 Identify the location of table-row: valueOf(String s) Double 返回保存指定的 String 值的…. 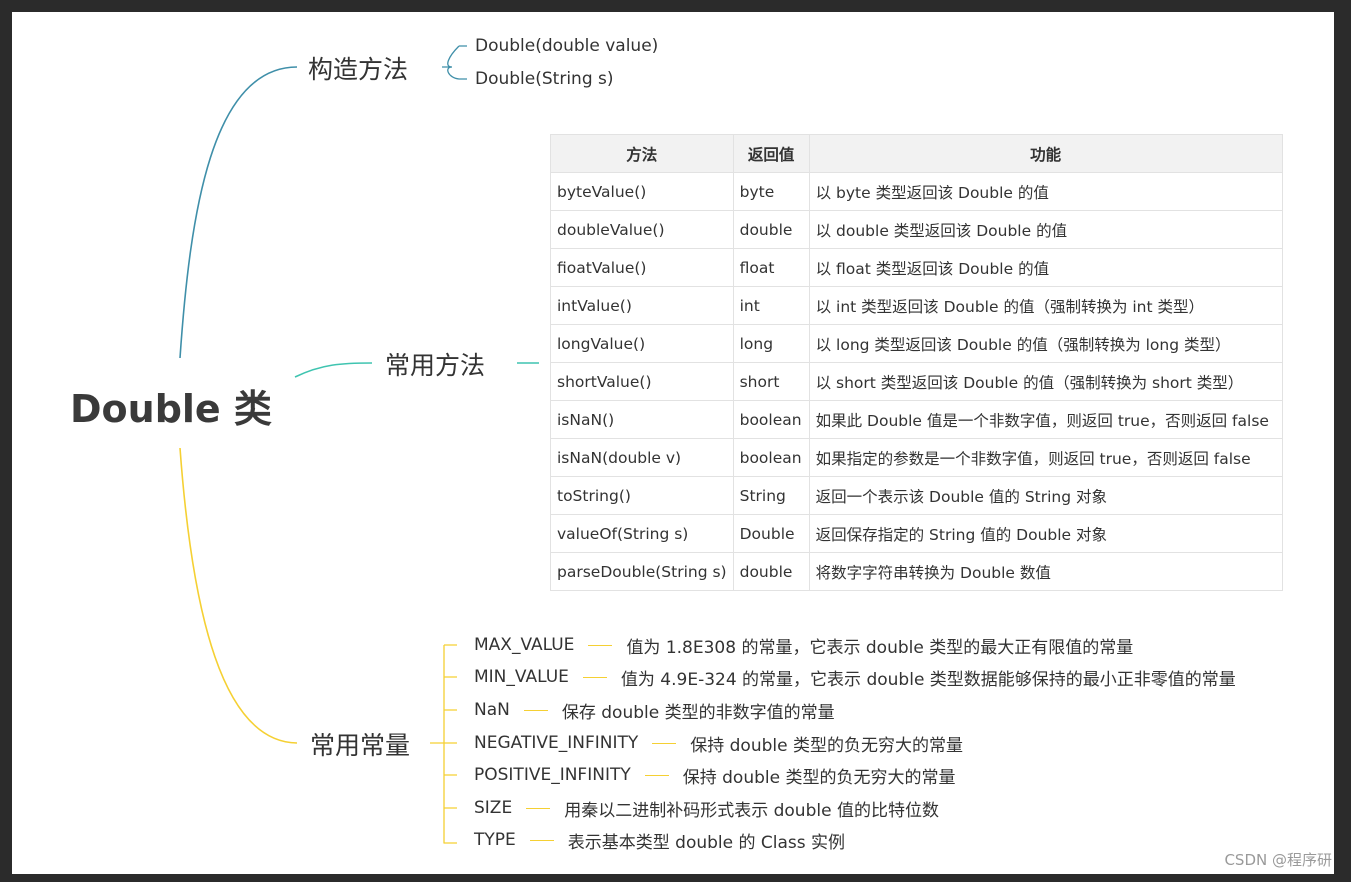
(916, 533).